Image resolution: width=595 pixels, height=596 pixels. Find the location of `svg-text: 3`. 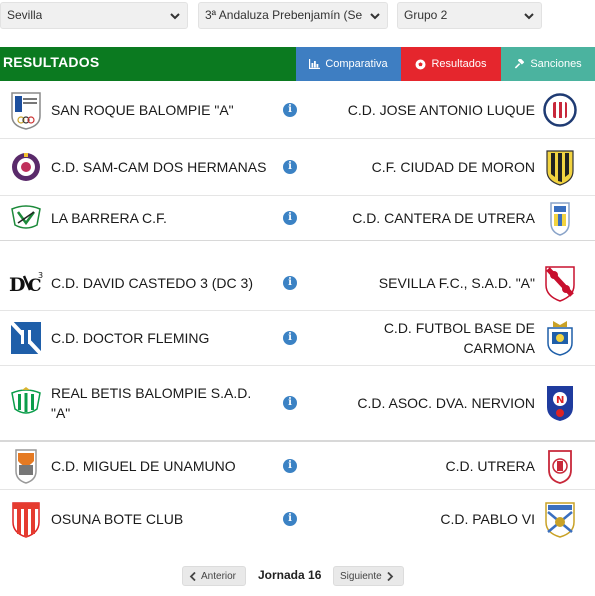

svg-text: 3 is located at coordinates (40, 275).